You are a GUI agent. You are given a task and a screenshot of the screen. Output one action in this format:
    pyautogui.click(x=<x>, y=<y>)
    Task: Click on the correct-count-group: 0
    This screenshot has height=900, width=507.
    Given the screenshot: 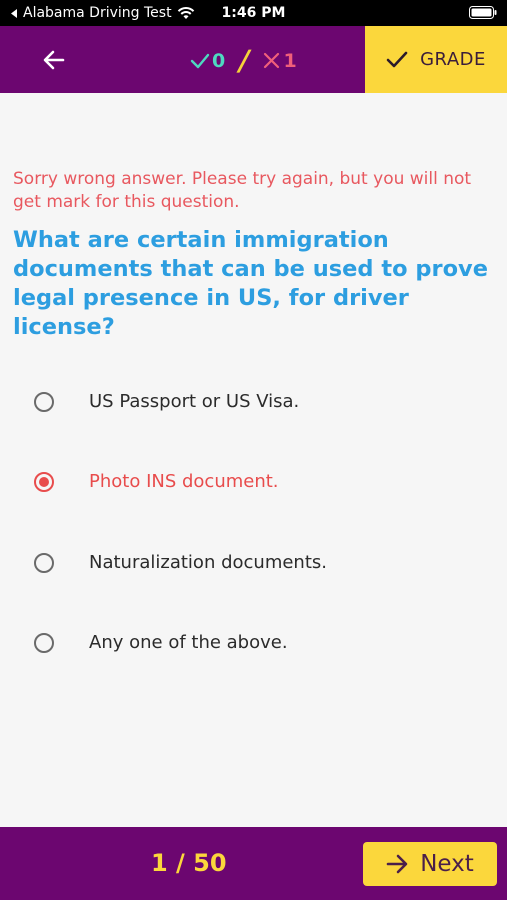 What is the action you would take?
    pyautogui.click(x=207, y=61)
    